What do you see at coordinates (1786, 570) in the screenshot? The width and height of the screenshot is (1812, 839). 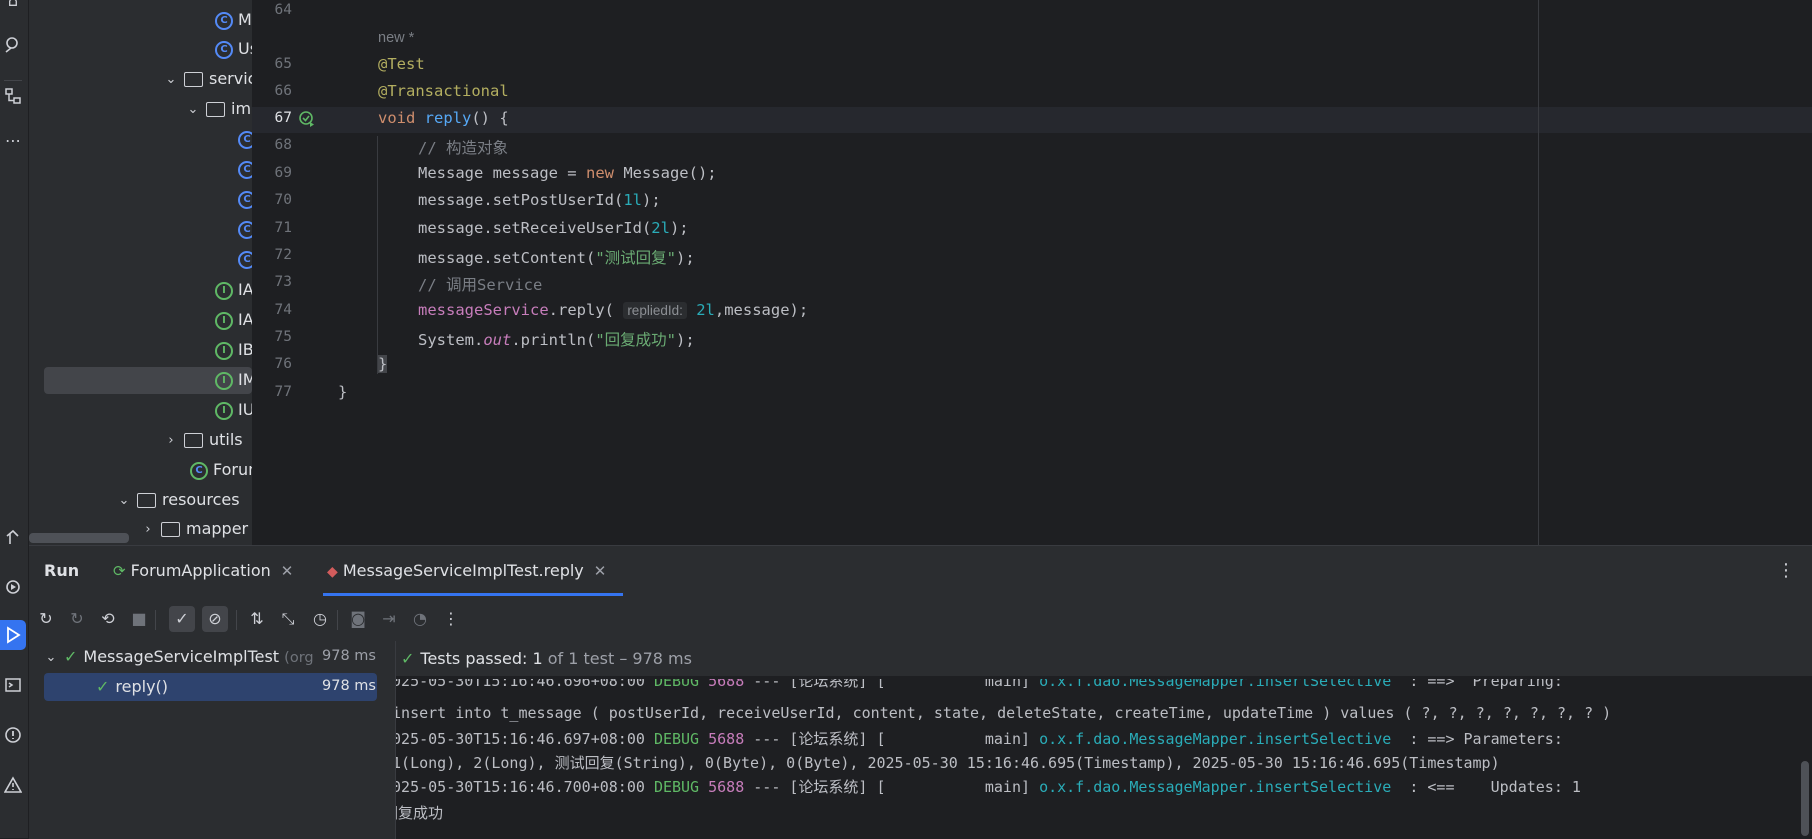 I see `options-menu-icon: ⋮` at bounding box center [1786, 570].